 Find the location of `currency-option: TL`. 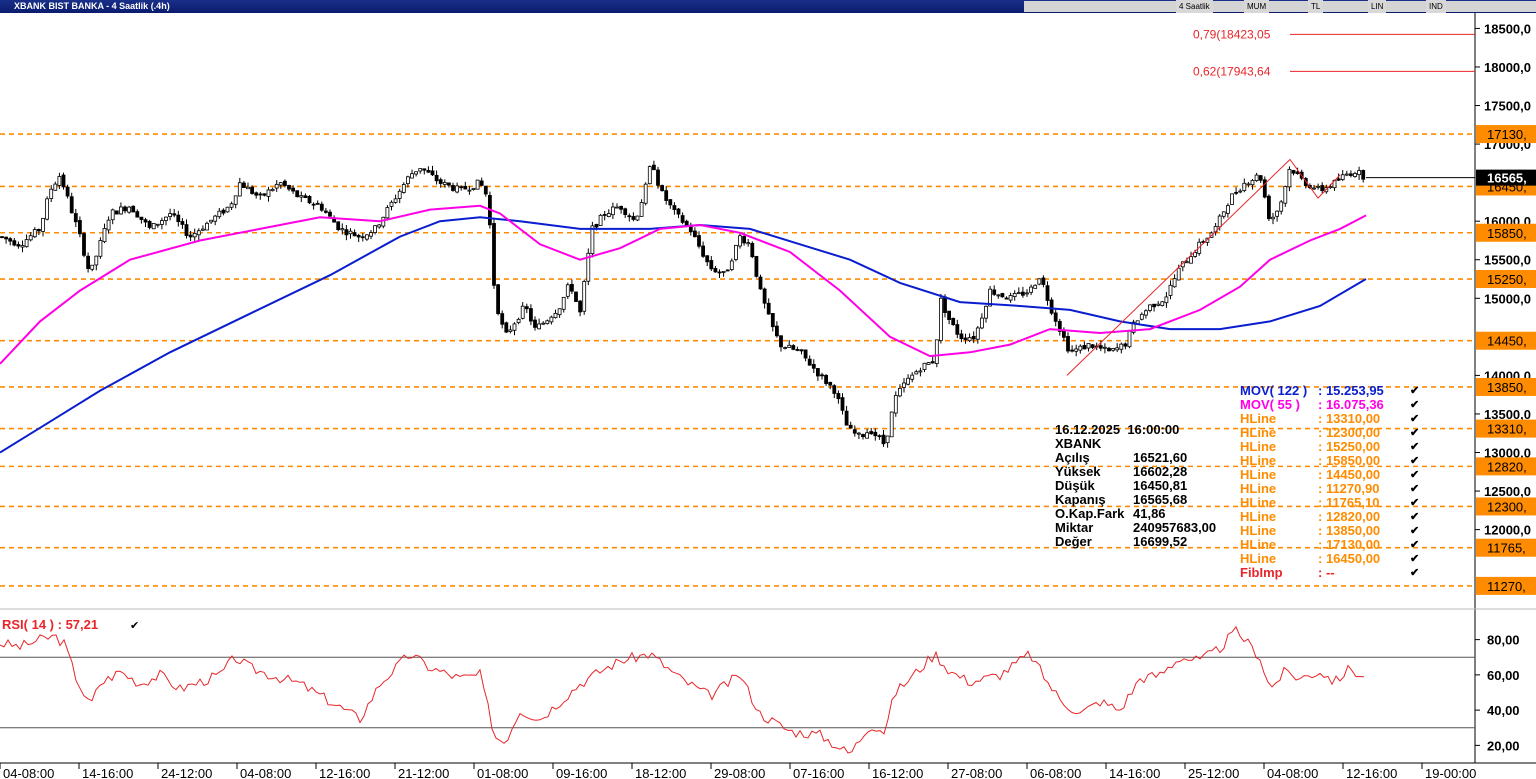

currency-option: TL is located at coordinates (1316, 6).